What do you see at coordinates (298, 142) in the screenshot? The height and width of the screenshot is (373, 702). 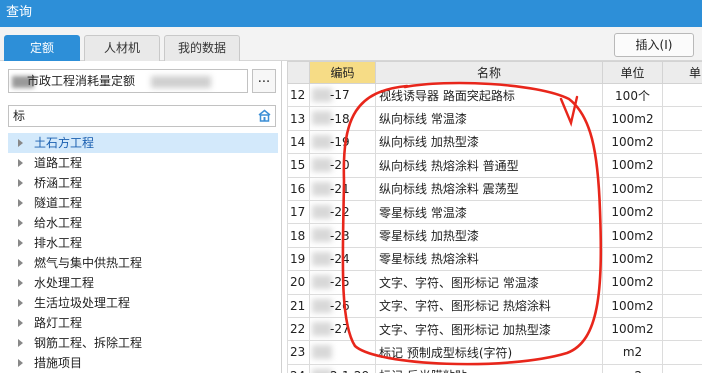 I see `row-number-cell: 14` at bounding box center [298, 142].